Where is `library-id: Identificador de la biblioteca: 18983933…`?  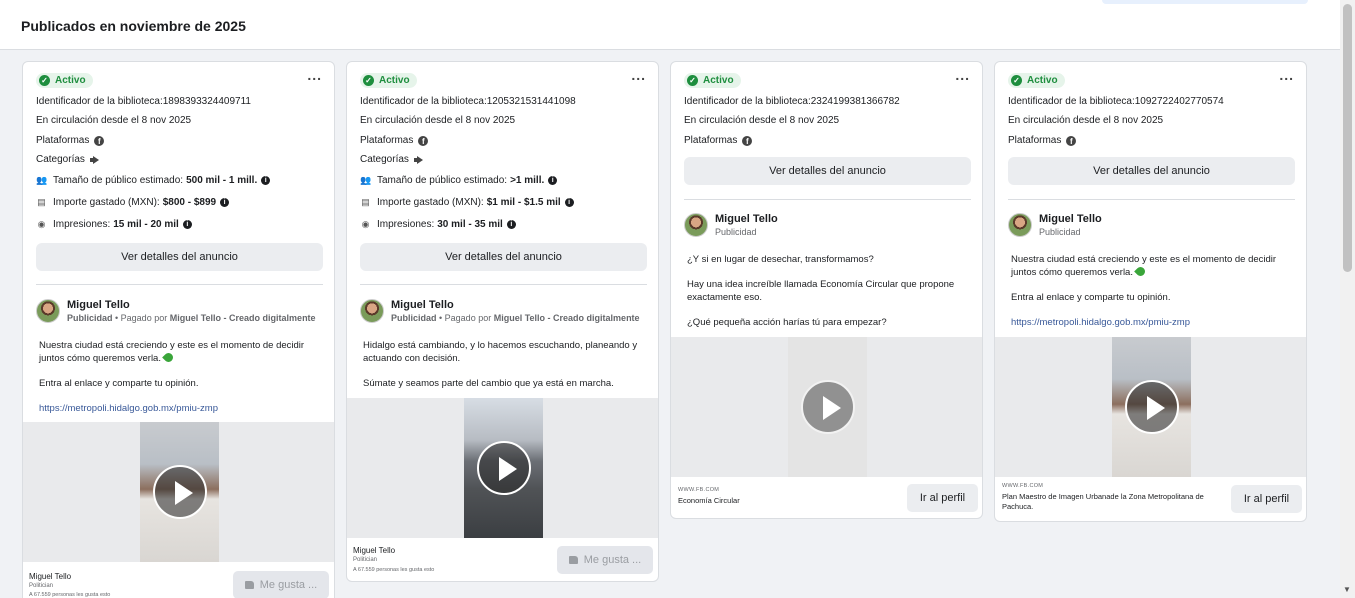
library-id: Identificador de la biblioteca: 18983933… is located at coordinates (143, 101).